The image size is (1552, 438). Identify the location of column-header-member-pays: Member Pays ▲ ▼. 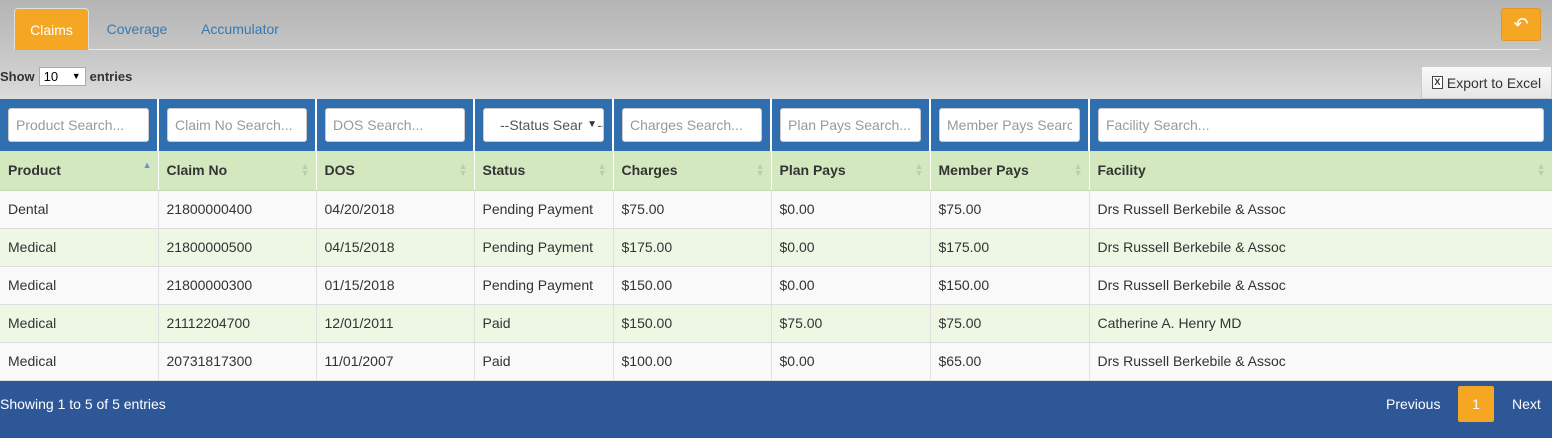
(1010, 171).